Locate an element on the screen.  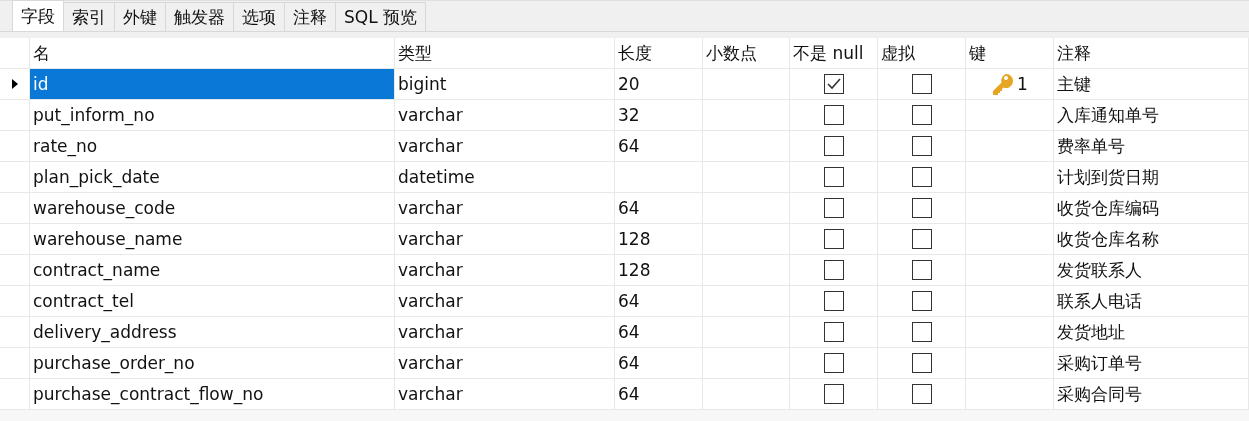
table-cell: warehouse_code is located at coordinates (212, 208).